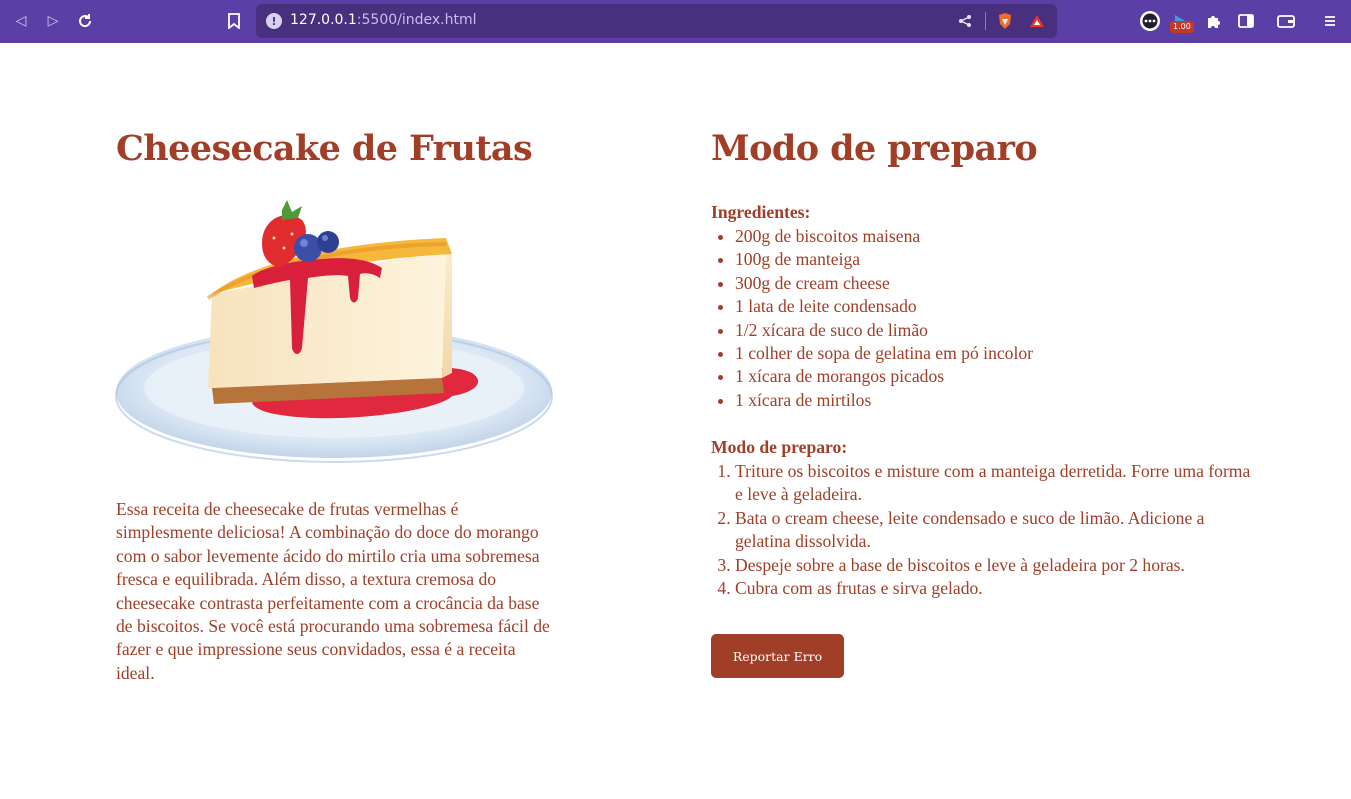 The width and height of the screenshot is (1351, 799). I want to click on browser-toolbar: ◁ ▷ ! 127.0.0.1:5500/index.html 1.00, so click(675, 21).